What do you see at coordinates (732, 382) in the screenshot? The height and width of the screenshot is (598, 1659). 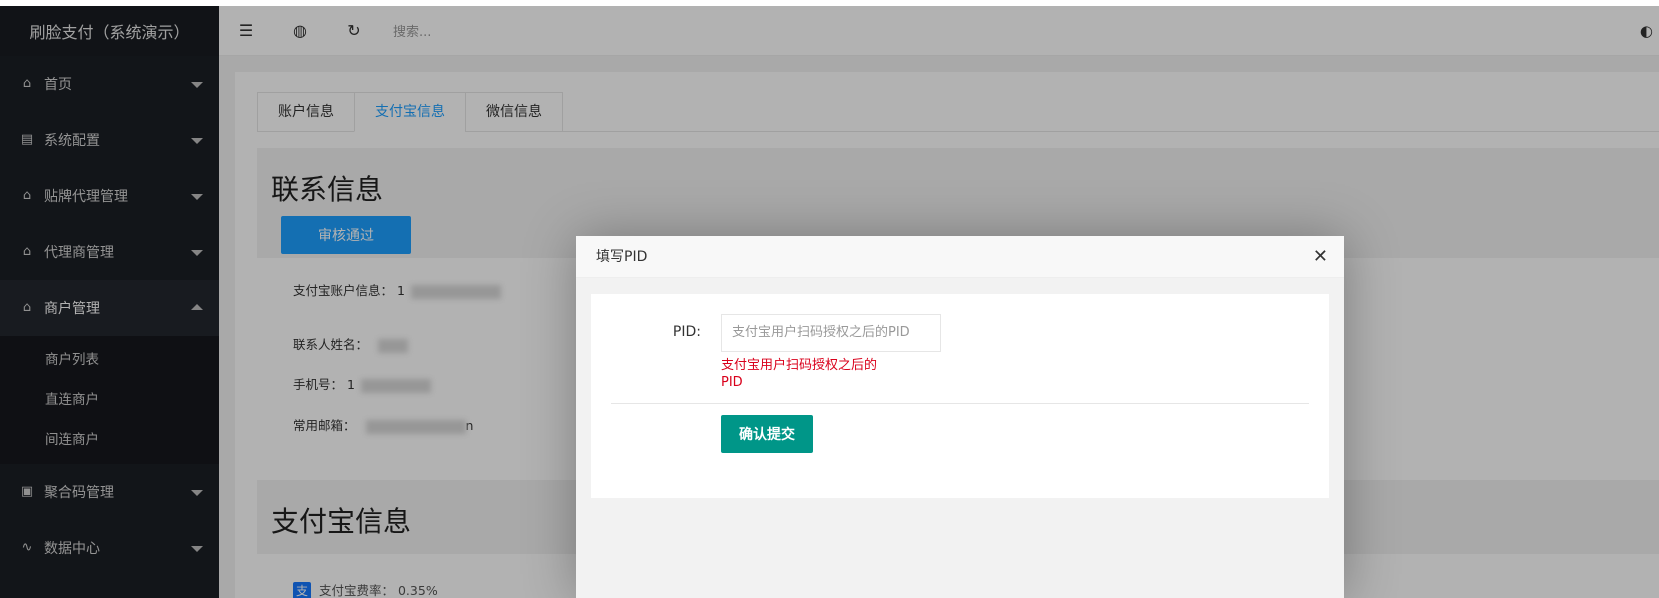 I see `error-line: PID` at bounding box center [732, 382].